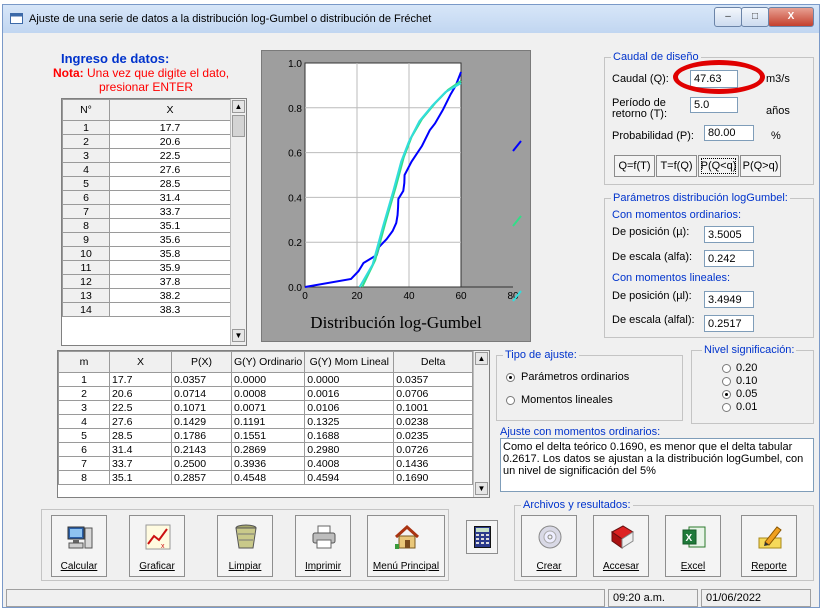 This screenshot has height=608, width=823. I want to click on input-row: 7 33.7, so click(146, 211).